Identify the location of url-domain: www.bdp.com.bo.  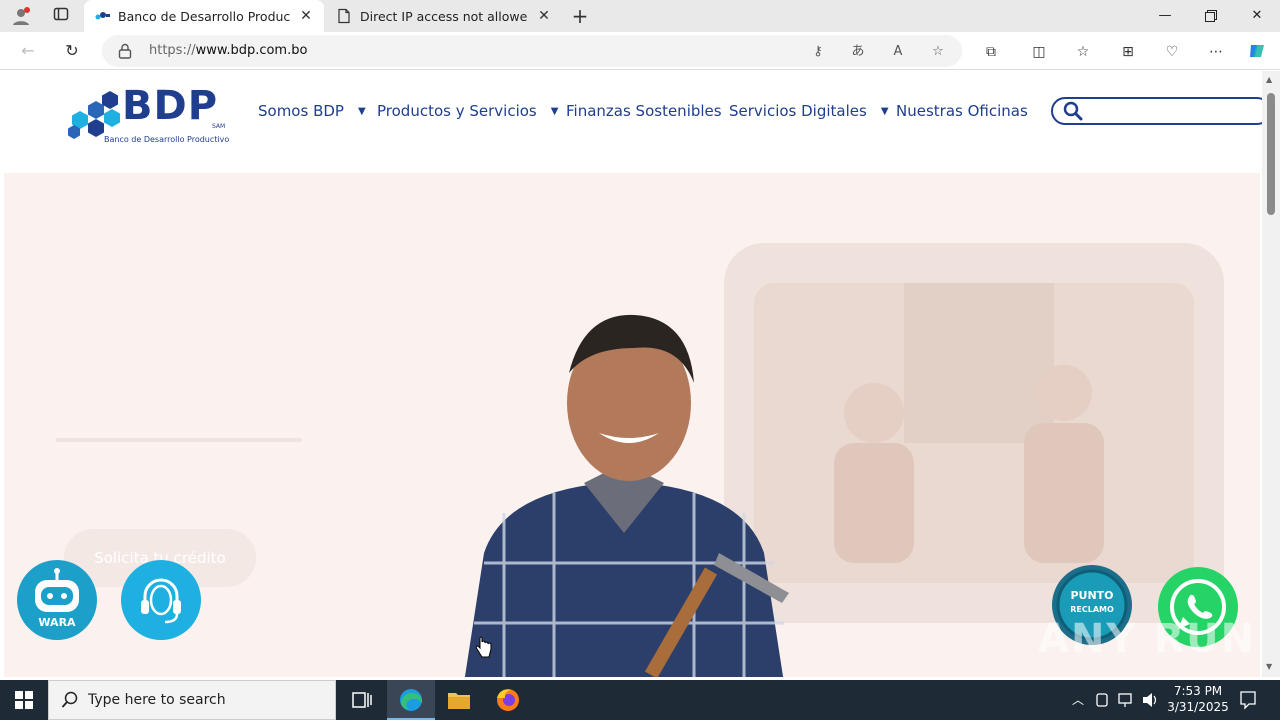
(251, 50).